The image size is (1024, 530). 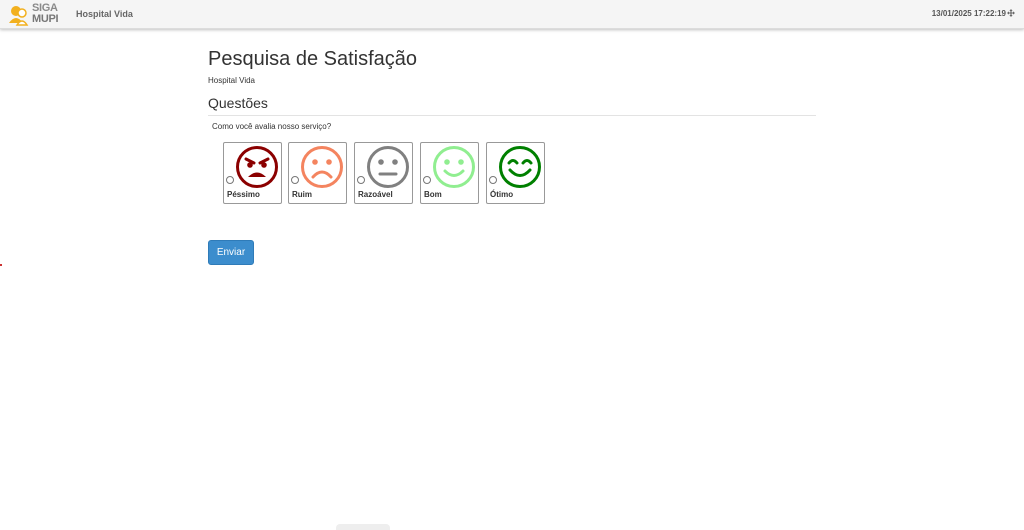 I want to click on rating-option-bom: Bom, so click(x=449, y=173).